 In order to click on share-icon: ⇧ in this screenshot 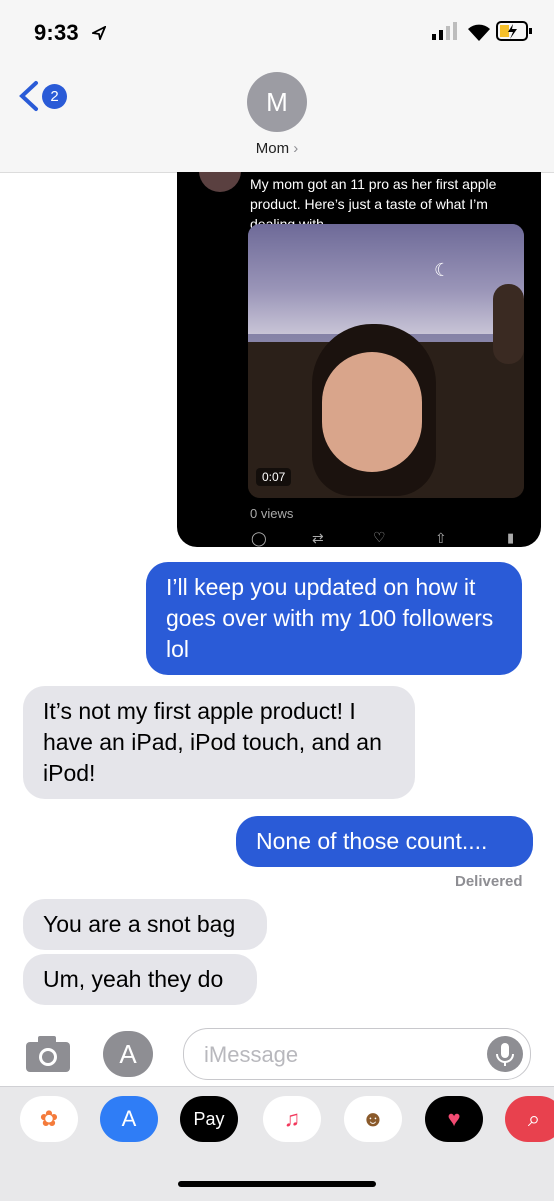, I will do `click(441, 538)`.